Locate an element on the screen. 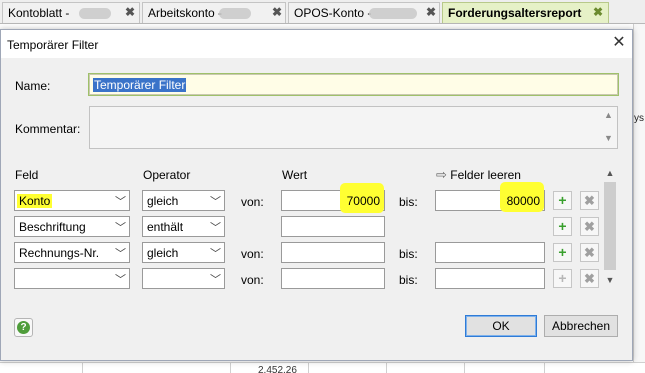 This screenshot has height=373, width=645. close-icon: ✕ is located at coordinates (619, 43).